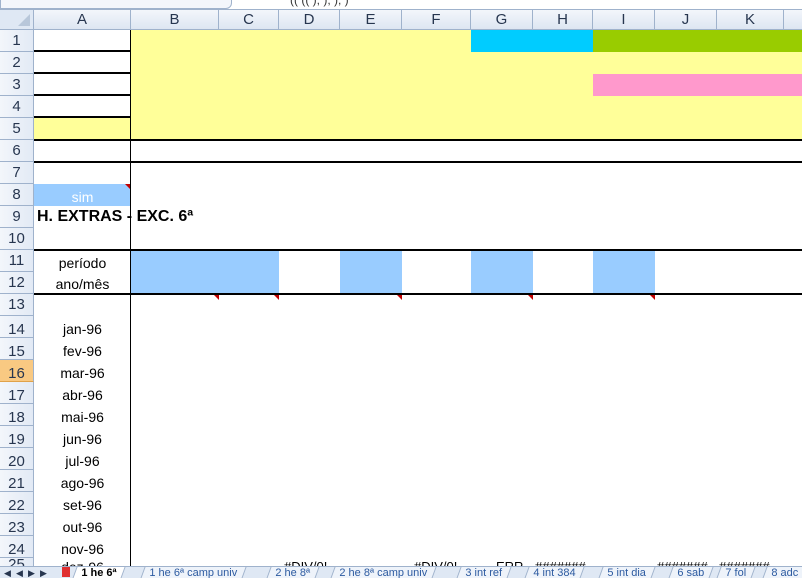 The width and height of the screenshot is (802, 578). Describe the element at coordinates (309, 20) in the screenshot. I see `column-header-d: D` at that location.